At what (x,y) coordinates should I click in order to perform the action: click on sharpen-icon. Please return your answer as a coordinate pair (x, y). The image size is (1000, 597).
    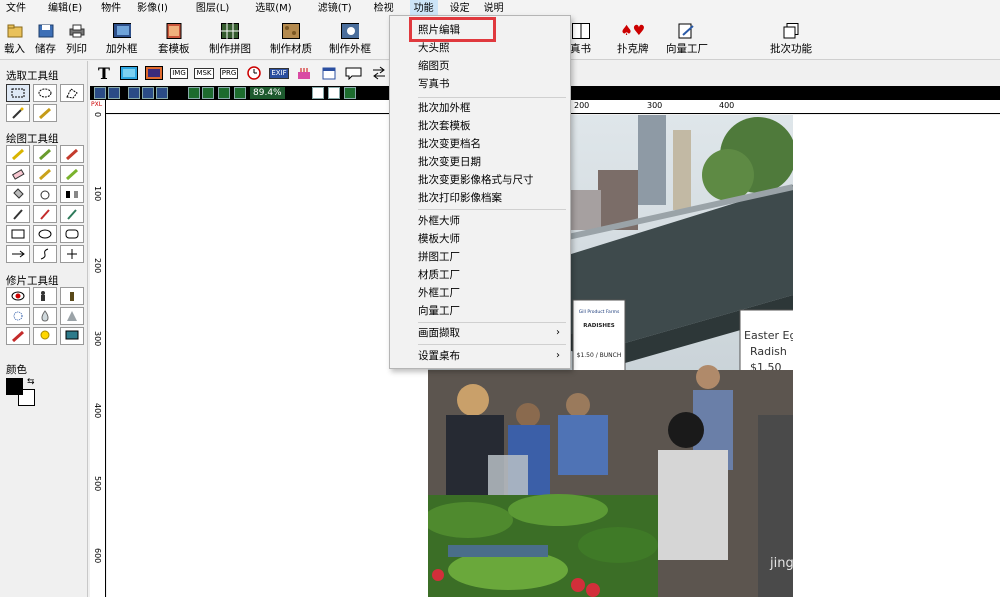
    Looking at the image, I should click on (72, 296).